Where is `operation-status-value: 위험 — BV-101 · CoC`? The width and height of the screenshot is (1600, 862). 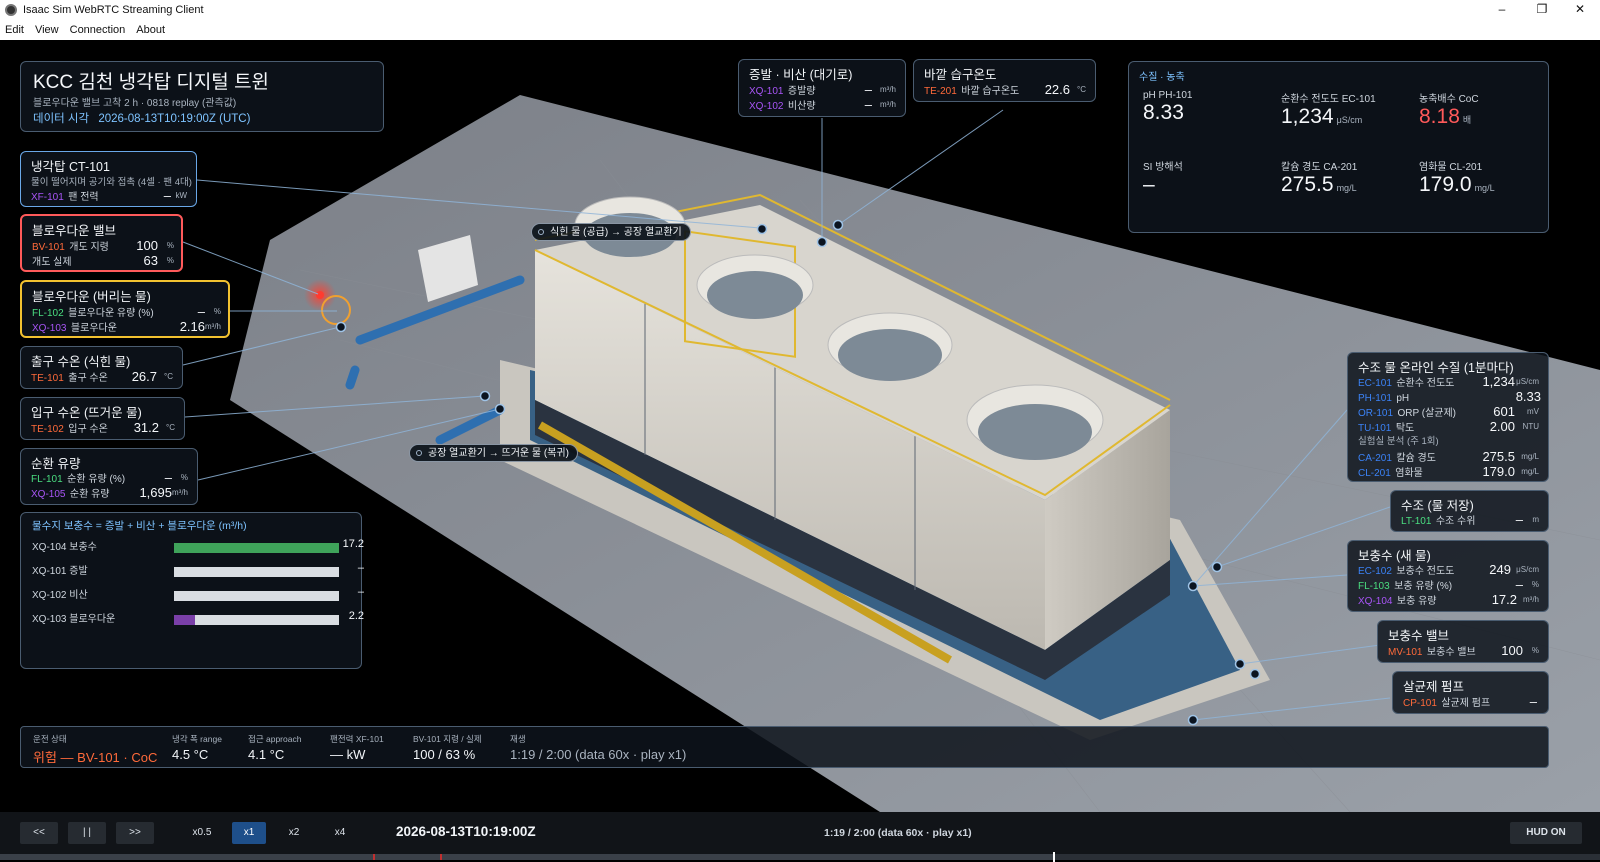
operation-status-value: 위험 — BV-101 · CoC is located at coordinates (95, 757).